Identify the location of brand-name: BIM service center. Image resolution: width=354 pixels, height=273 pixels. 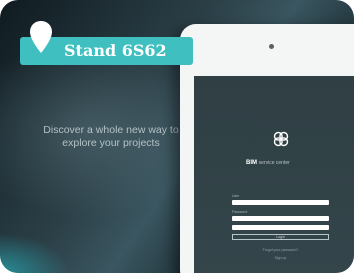
(286, 163).